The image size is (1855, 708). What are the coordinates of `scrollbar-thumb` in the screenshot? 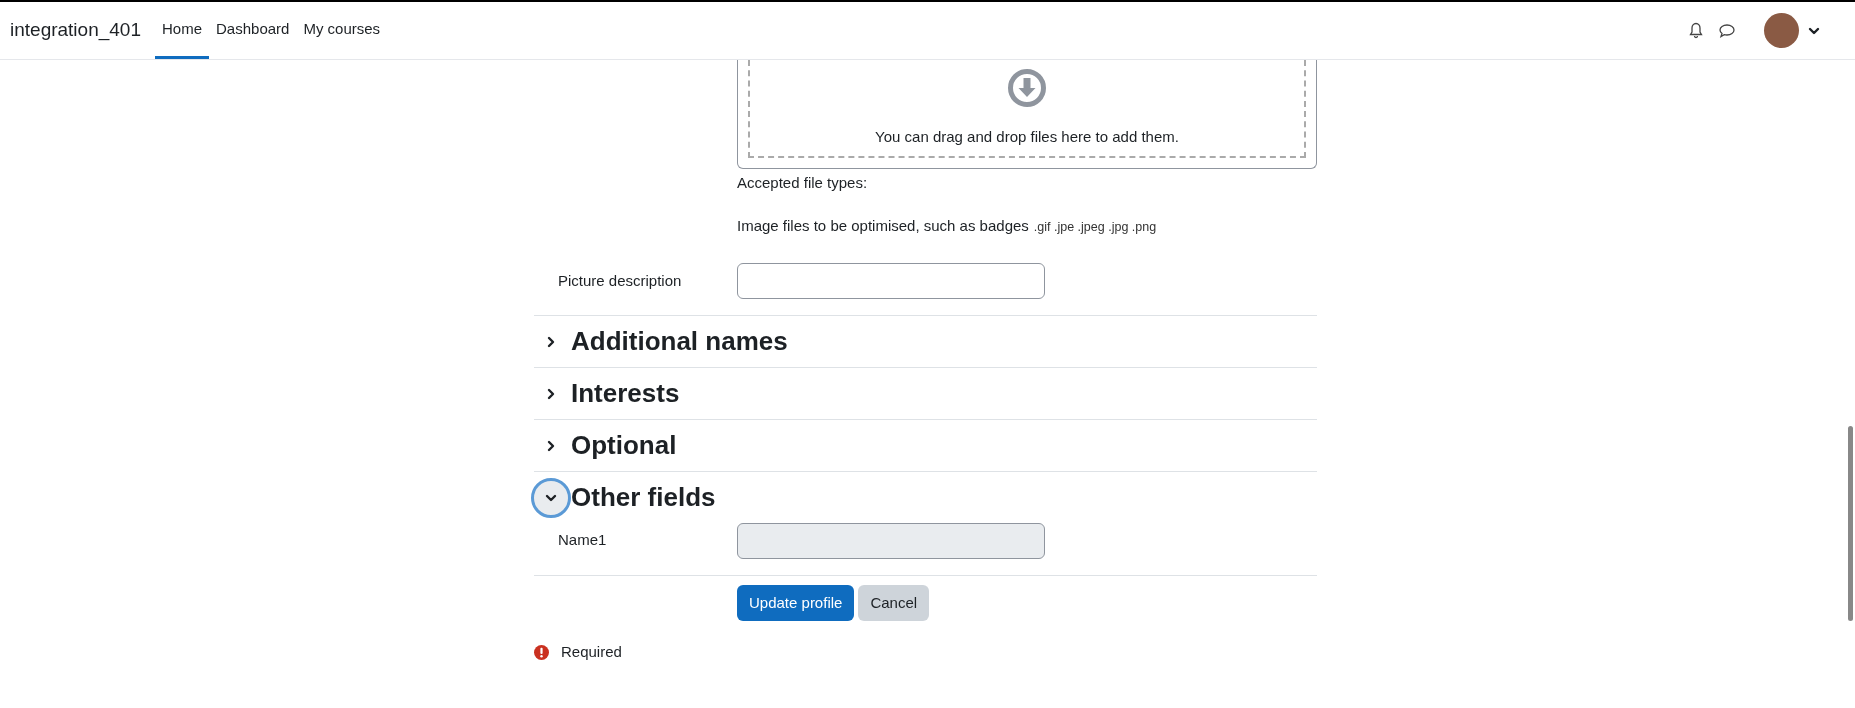 It's located at (1850, 523).